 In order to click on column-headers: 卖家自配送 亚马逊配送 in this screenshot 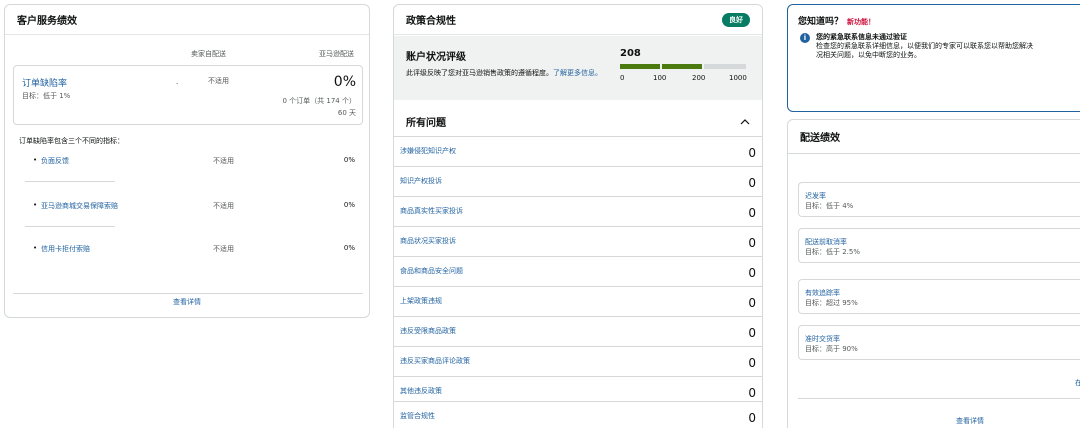, I will do `click(187, 55)`.